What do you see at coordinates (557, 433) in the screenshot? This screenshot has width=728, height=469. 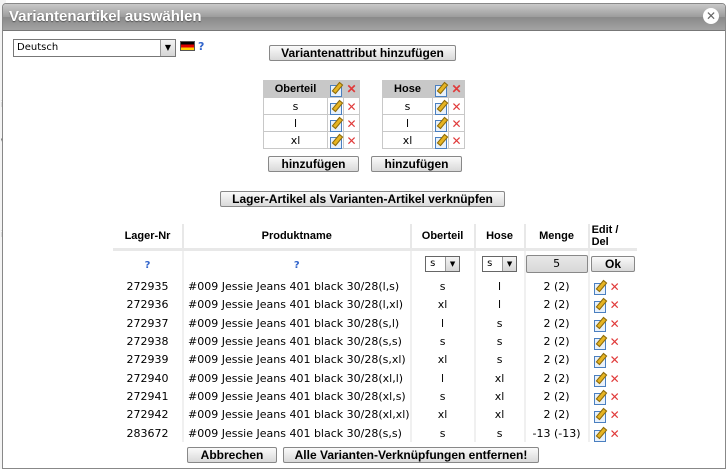 I see `menge-cell: -13 (-13)` at bounding box center [557, 433].